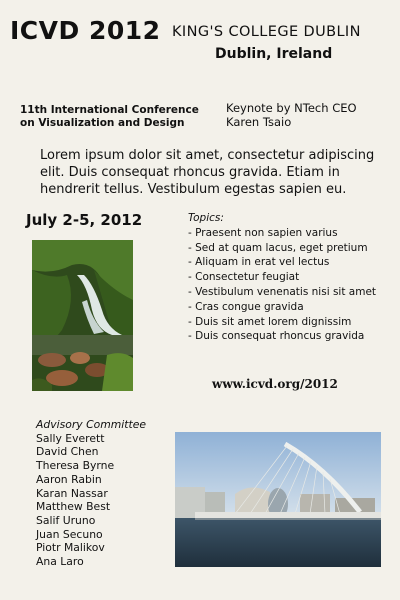 The width and height of the screenshot is (400, 600). Describe the element at coordinates (73, 507) in the screenshot. I see `committee-member: Matthew Best` at that location.